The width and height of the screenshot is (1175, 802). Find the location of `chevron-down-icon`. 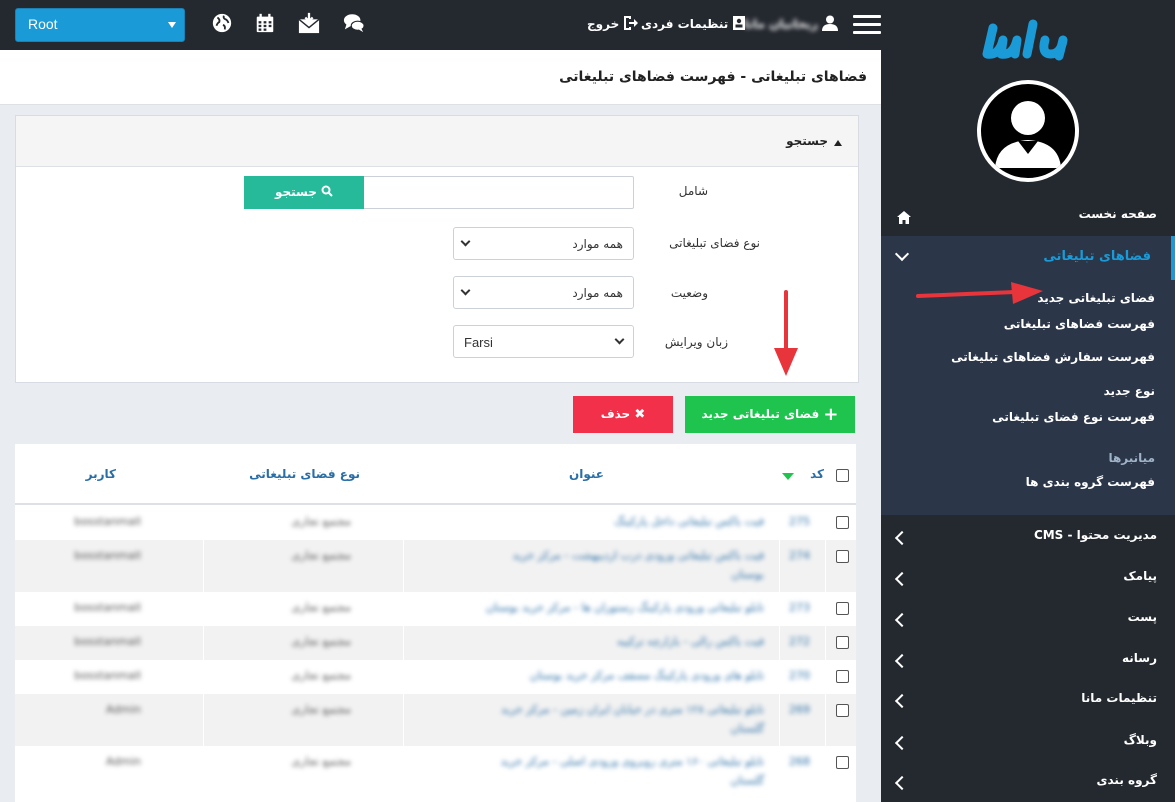

chevron-down-icon is located at coordinates (465, 290).